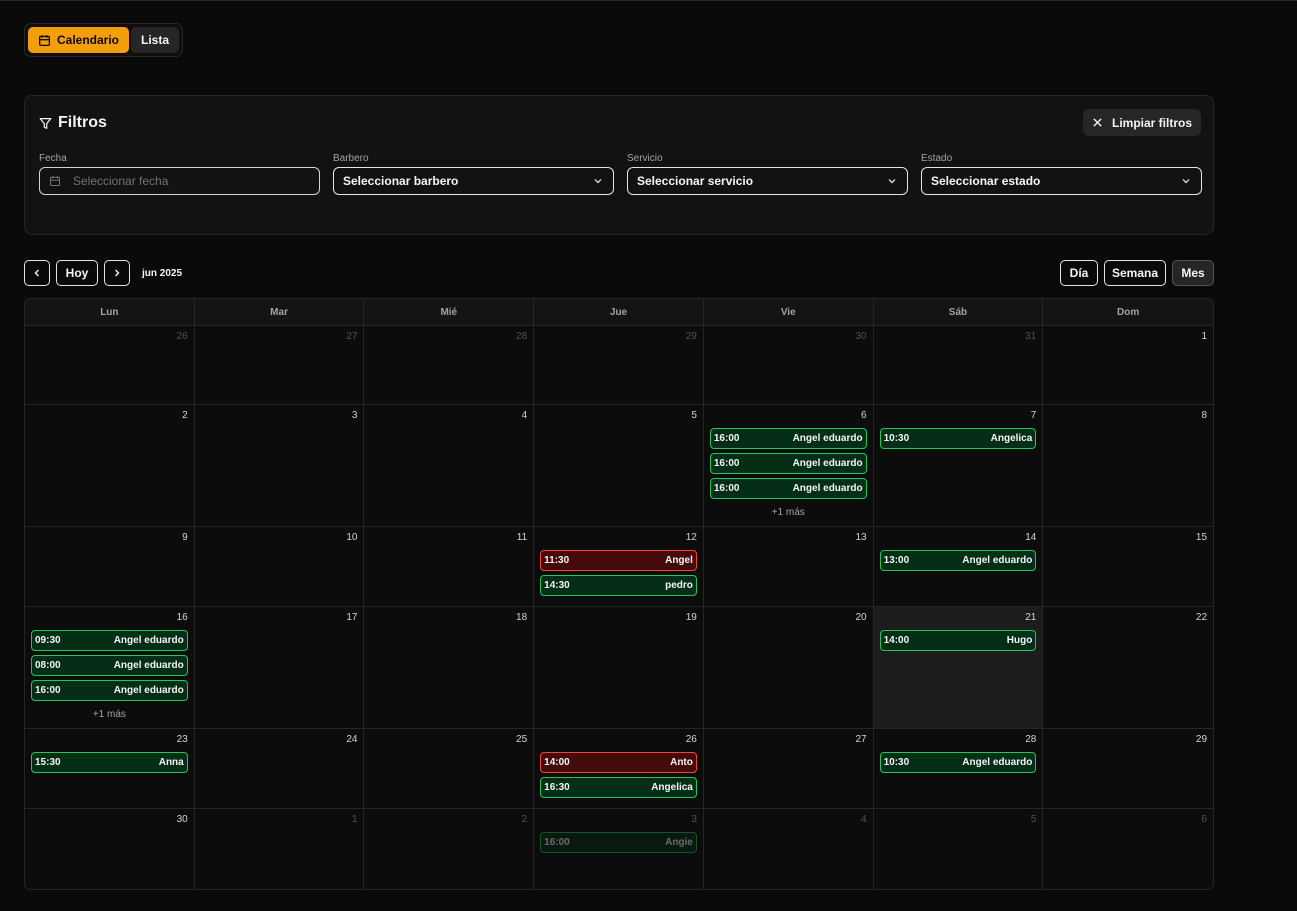 This screenshot has height=911, width=1297. What do you see at coordinates (618, 560) in the screenshot?
I see `appointment-event: 11:30 Angel` at bounding box center [618, 560].